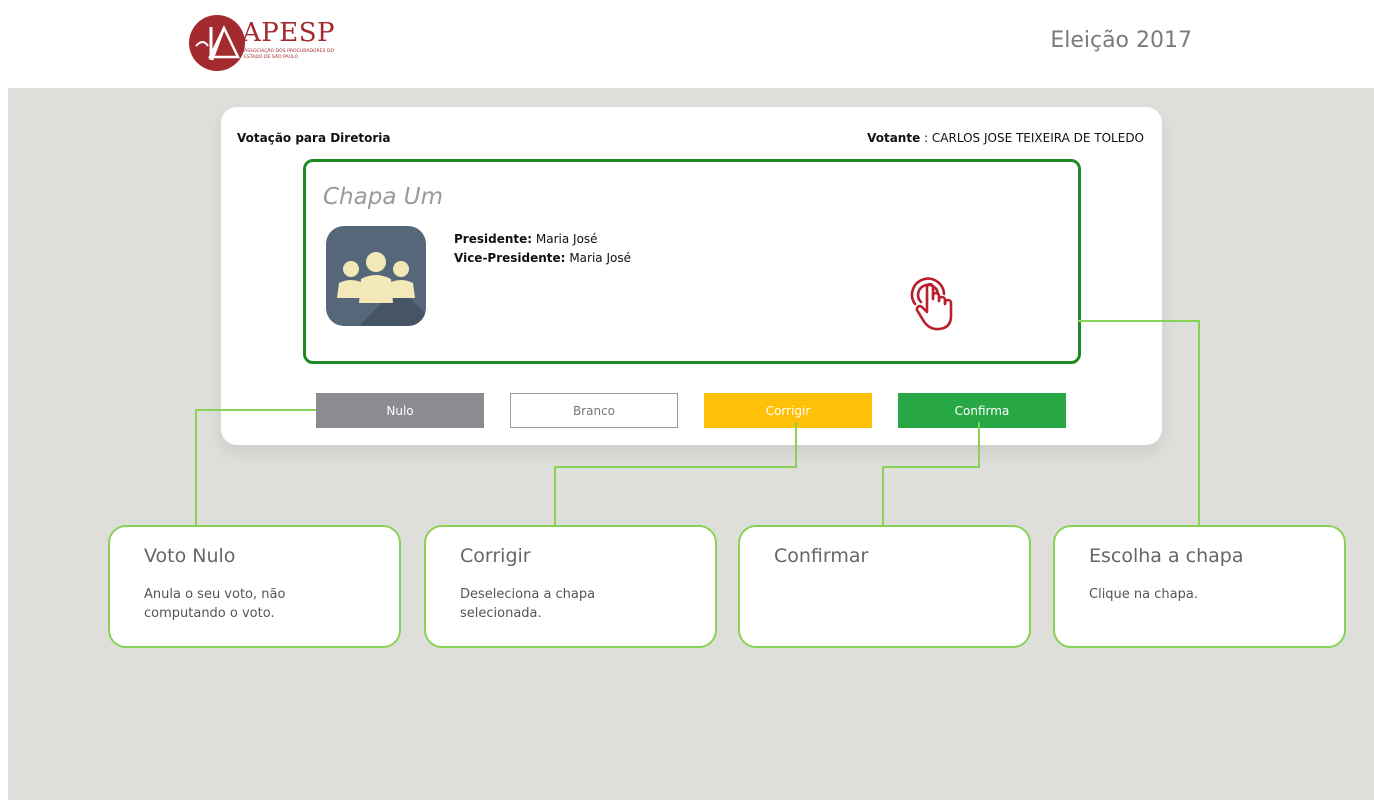 The width and height of the screenshot is (1374, 800). I want to click on page-title: Eleição 2017, so click(1121, 40).